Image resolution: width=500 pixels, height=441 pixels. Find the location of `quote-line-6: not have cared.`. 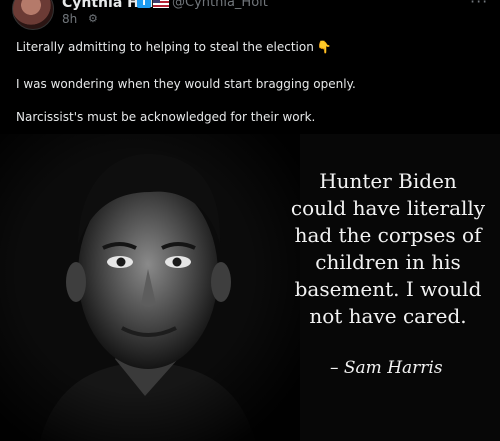

quote-line-6: not have cared. is located at coordinates (388, 316).